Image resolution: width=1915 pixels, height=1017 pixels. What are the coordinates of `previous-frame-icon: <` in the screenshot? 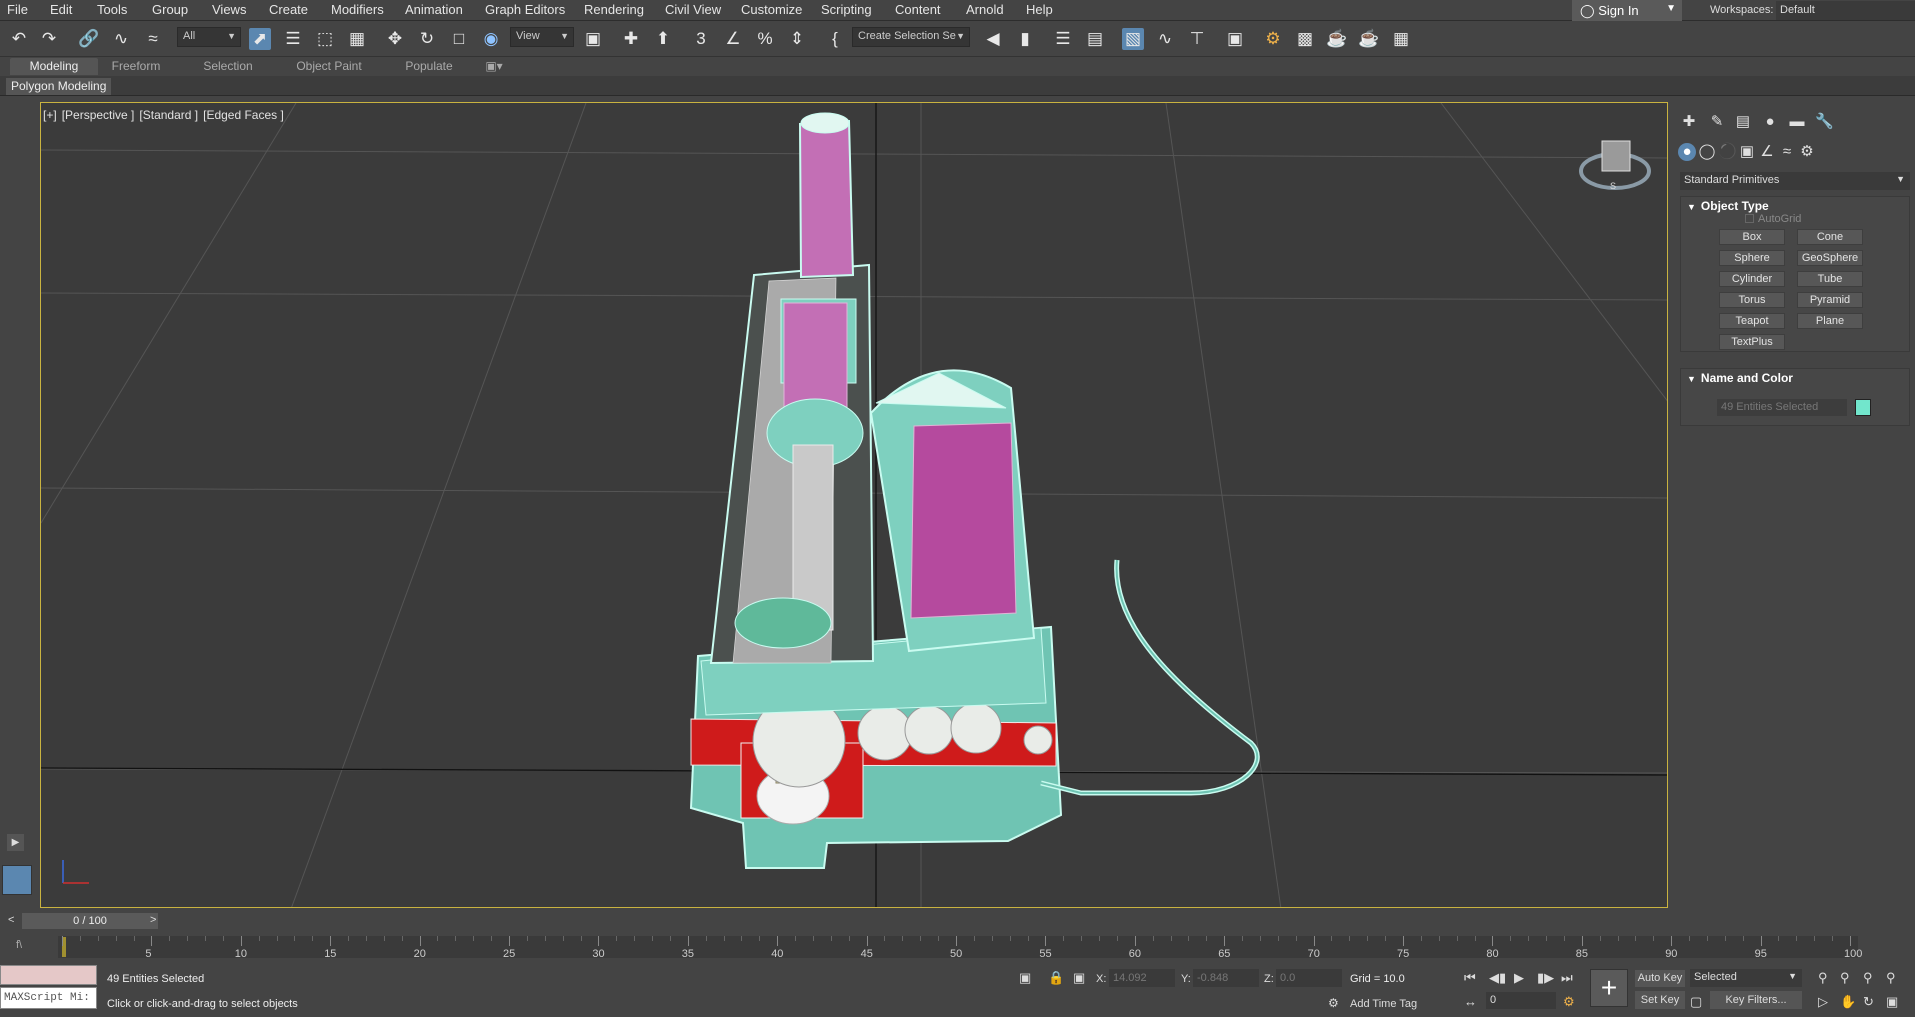 It's located at (11, 920).